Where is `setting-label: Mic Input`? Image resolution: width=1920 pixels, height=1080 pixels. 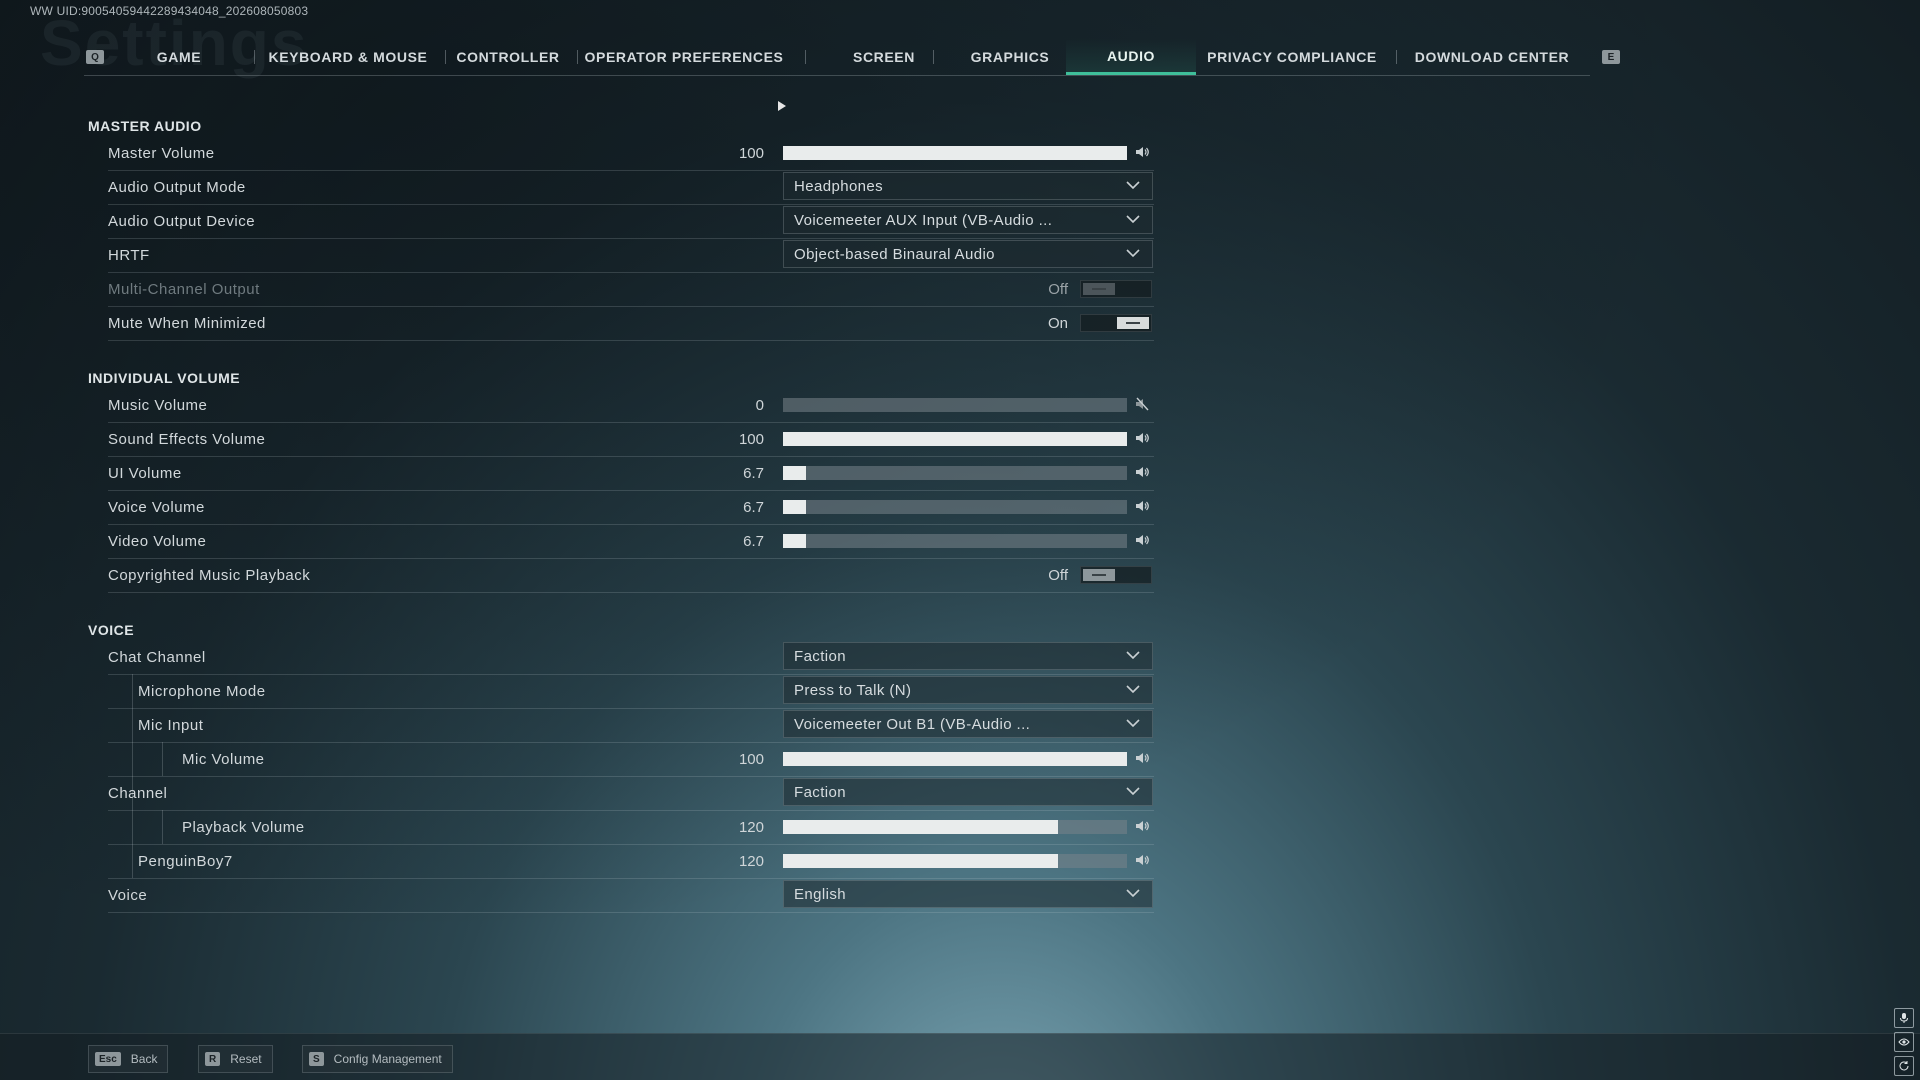 setting-label: Mic Input is located at coordinates (171, 725).